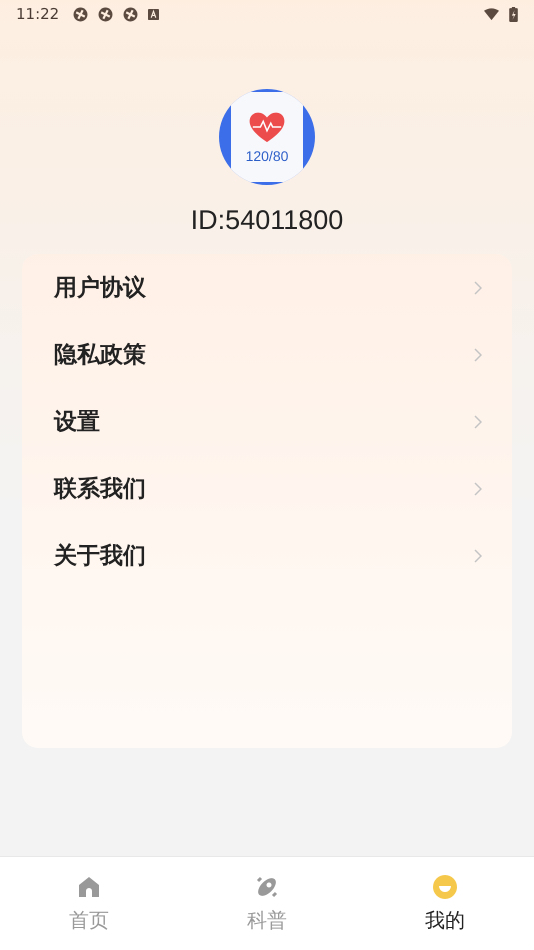 The width and height of the screenshot is (534, 950). I want to click on blood-pressure-reading: 120/80, so click(267, 156).